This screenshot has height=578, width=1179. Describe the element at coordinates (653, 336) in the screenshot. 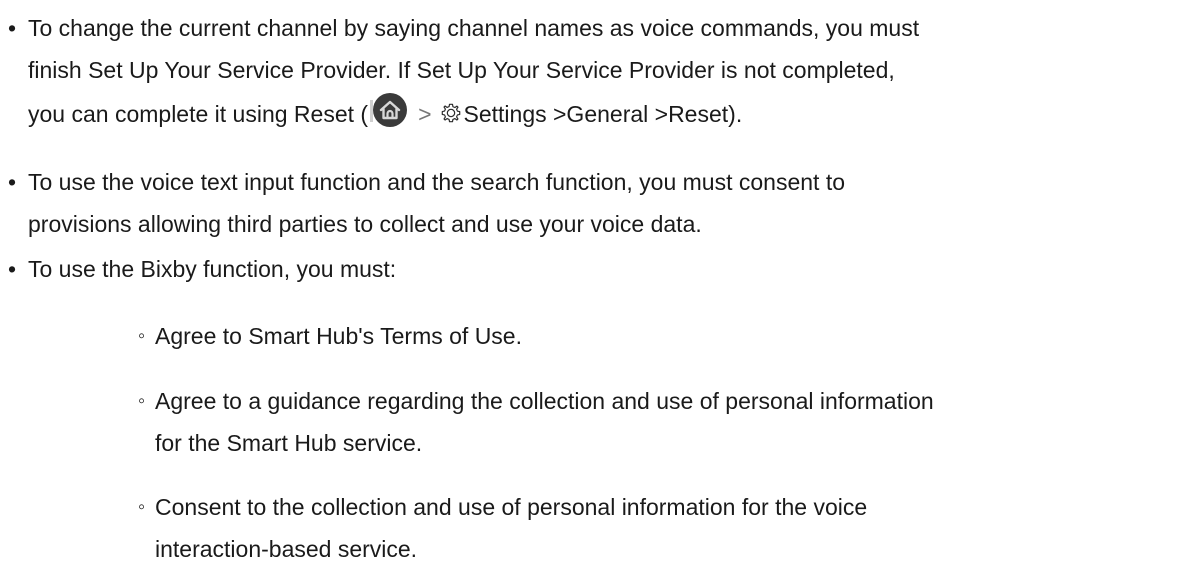

I see `sub-bullet-item-terms: ◦ Agree to Smart Hub's Terms of Use.` at that location.